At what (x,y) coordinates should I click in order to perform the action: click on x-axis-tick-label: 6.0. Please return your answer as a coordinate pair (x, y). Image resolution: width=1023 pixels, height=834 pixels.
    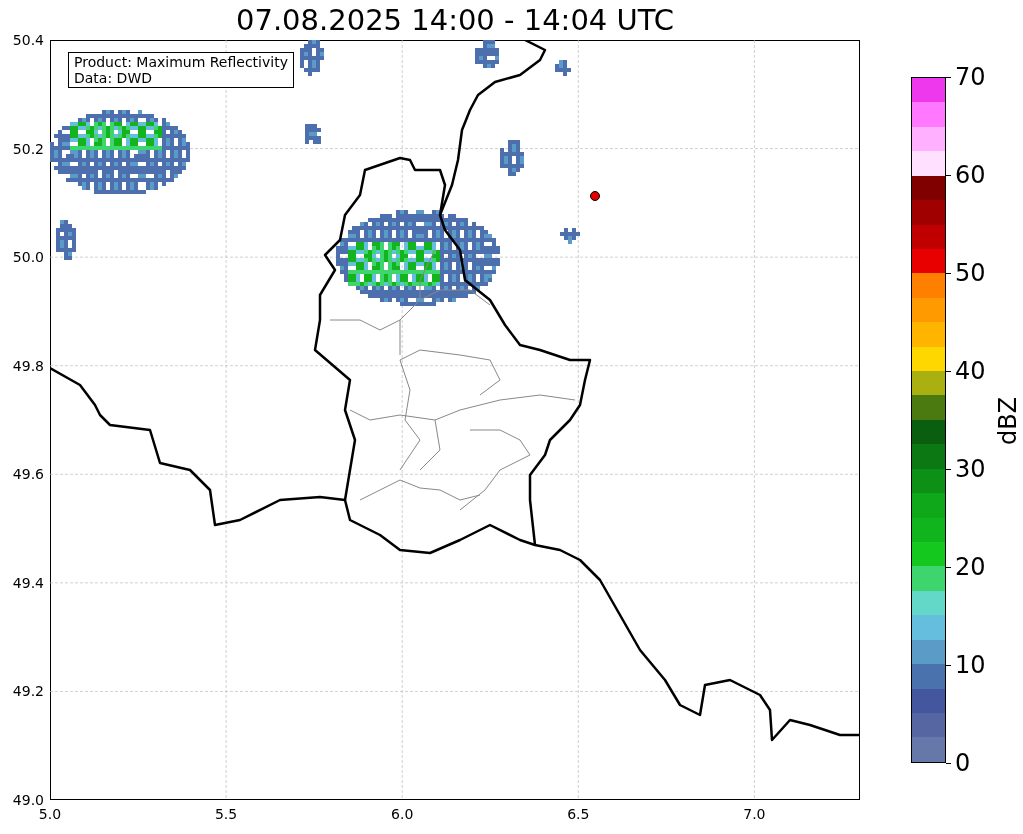
    Looking at the image, I should click on (402, 814).